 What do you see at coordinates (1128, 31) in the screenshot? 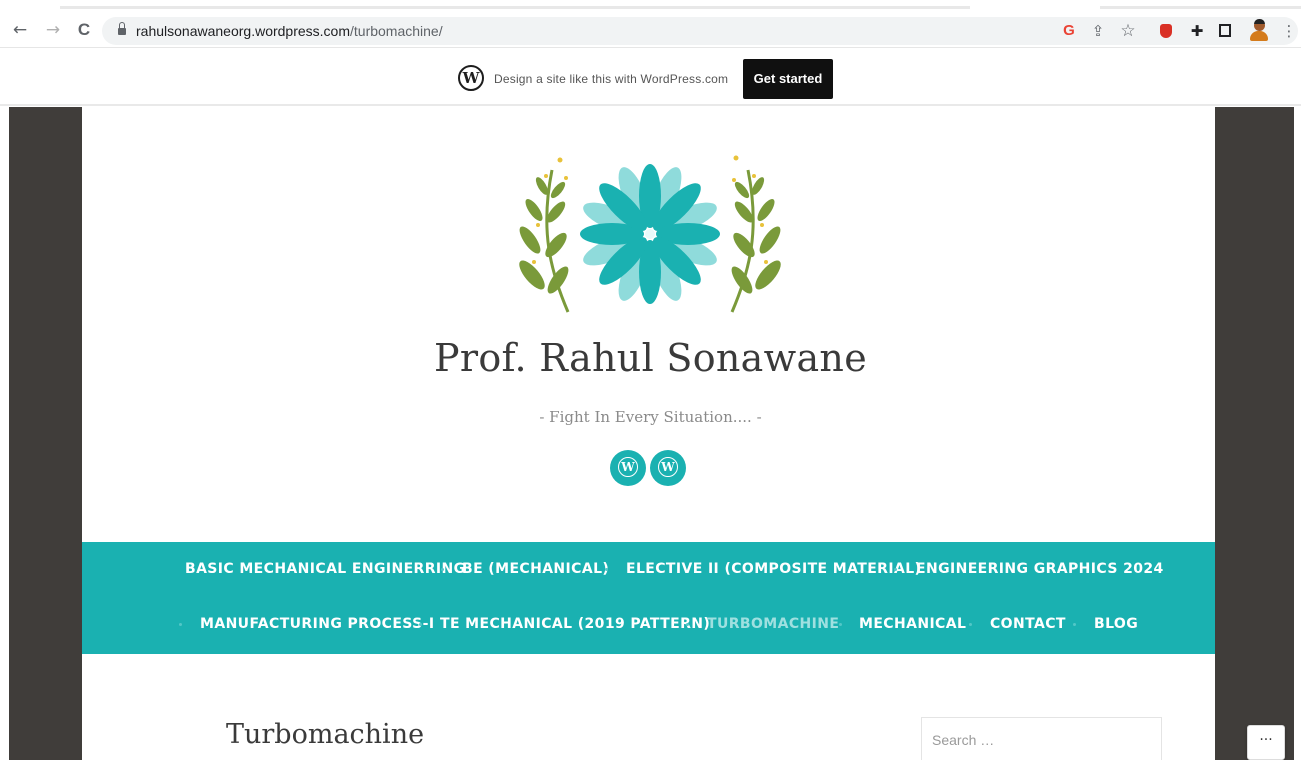
I see `bookmark-star-icon: ☆` at bounding box center [1128, 31].